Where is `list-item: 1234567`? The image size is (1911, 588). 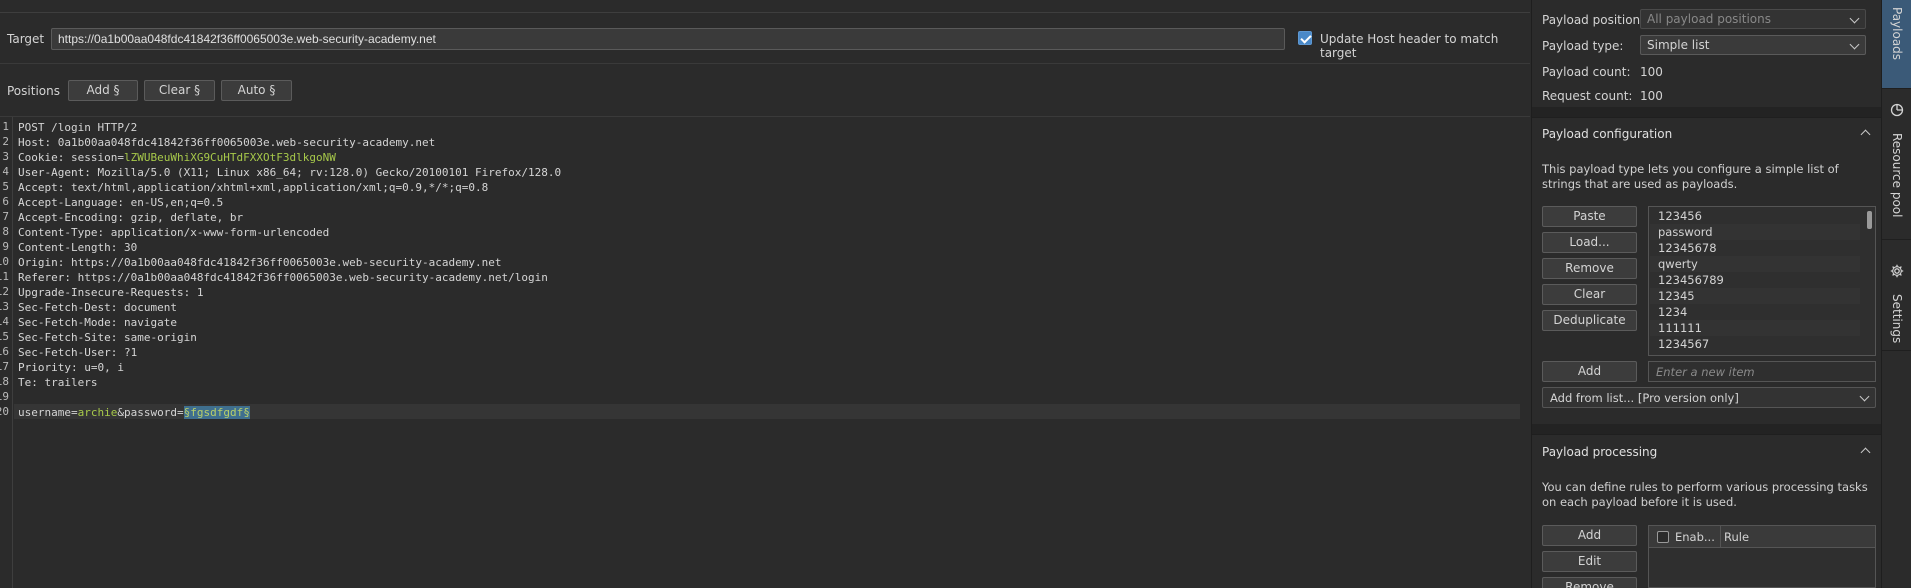 list-item: 1234567 is located at coordinates (1755, 344).